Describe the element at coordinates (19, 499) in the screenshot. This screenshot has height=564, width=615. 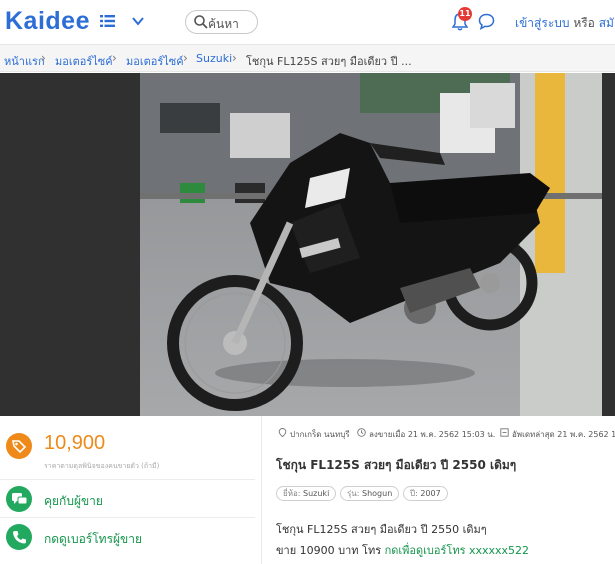
I see `chat-bubbles-icon` at that location.